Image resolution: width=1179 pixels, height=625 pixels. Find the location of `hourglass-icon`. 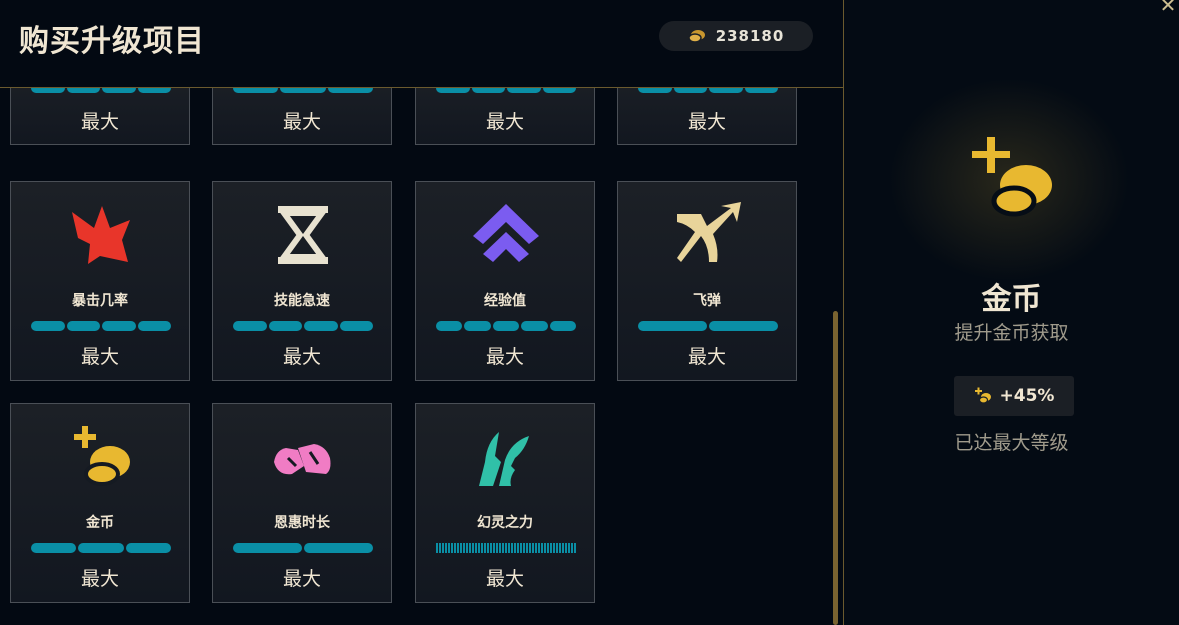

hourglass-icon is located at coordinates (303, 235).